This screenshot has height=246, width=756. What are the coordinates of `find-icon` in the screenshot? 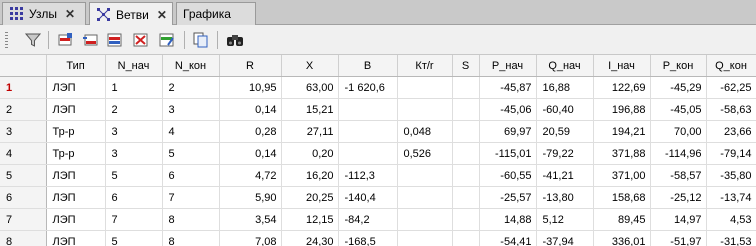 It's located at (235, 40).